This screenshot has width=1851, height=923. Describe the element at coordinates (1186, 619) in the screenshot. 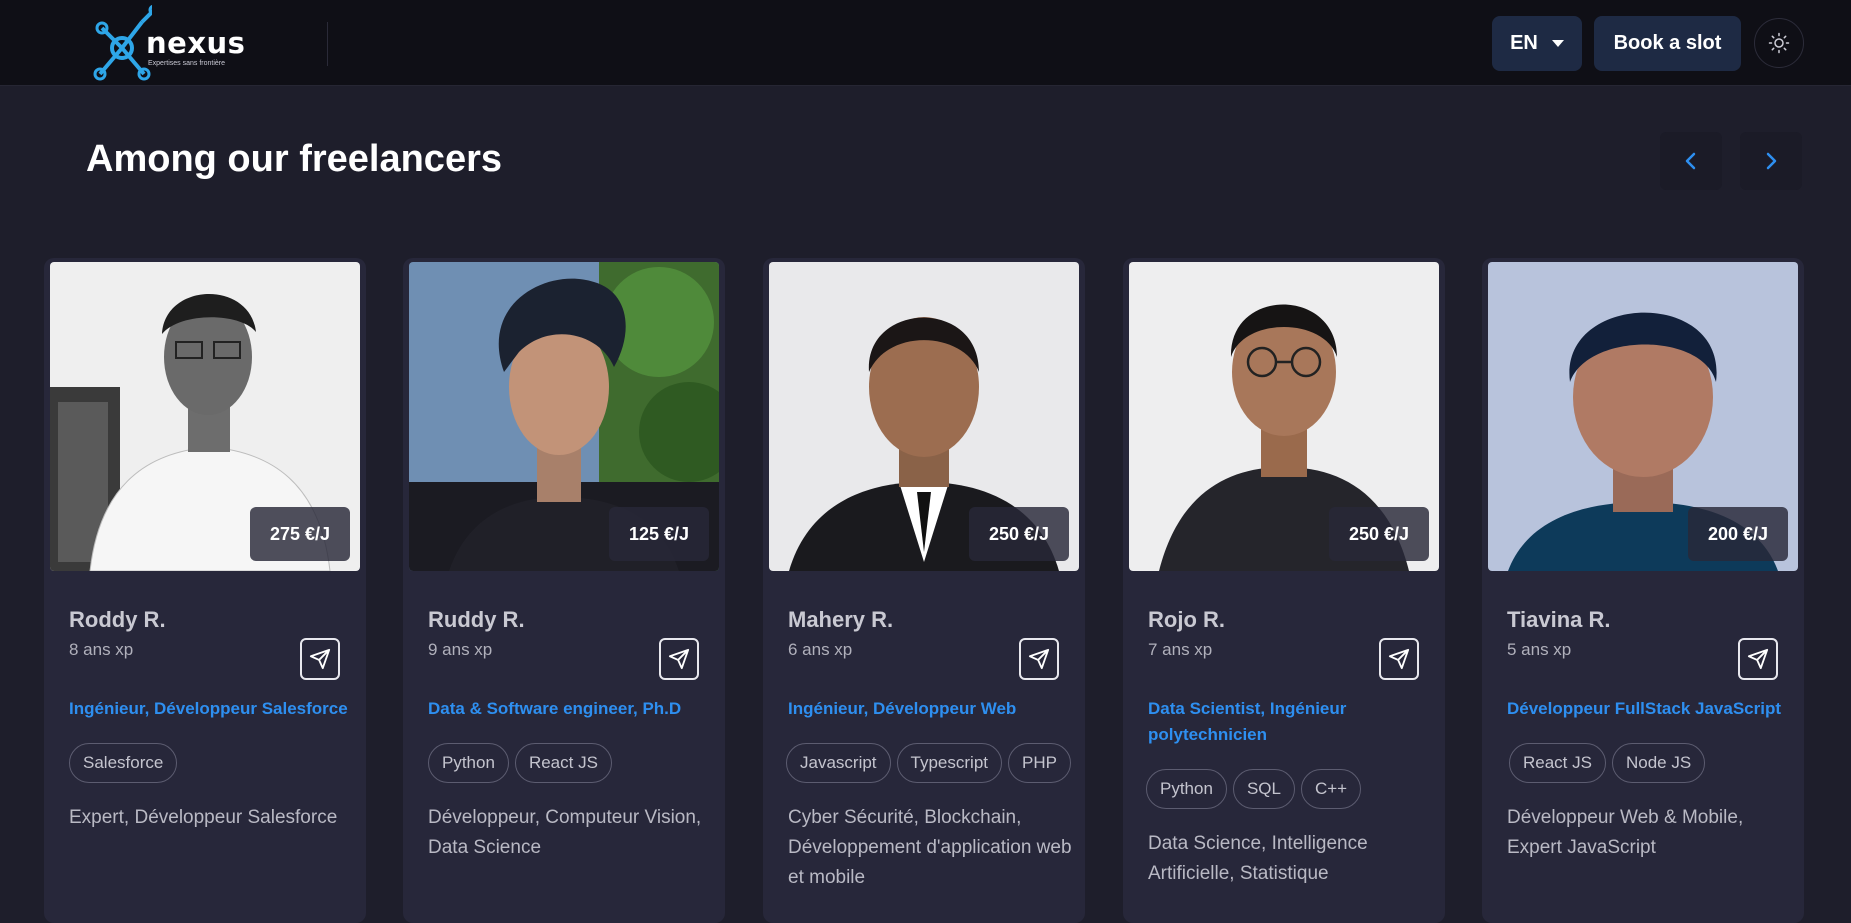

I see `freelancer-name: Rojo R.` at that location.